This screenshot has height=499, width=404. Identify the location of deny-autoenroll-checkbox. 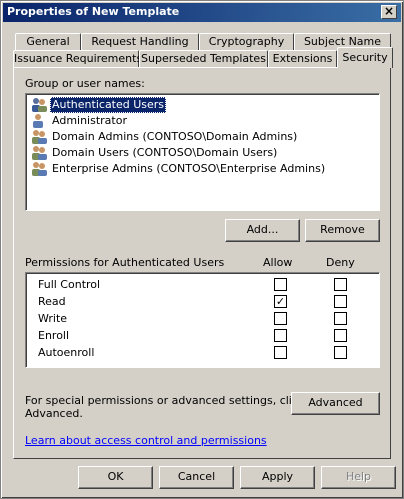
(340, 352).